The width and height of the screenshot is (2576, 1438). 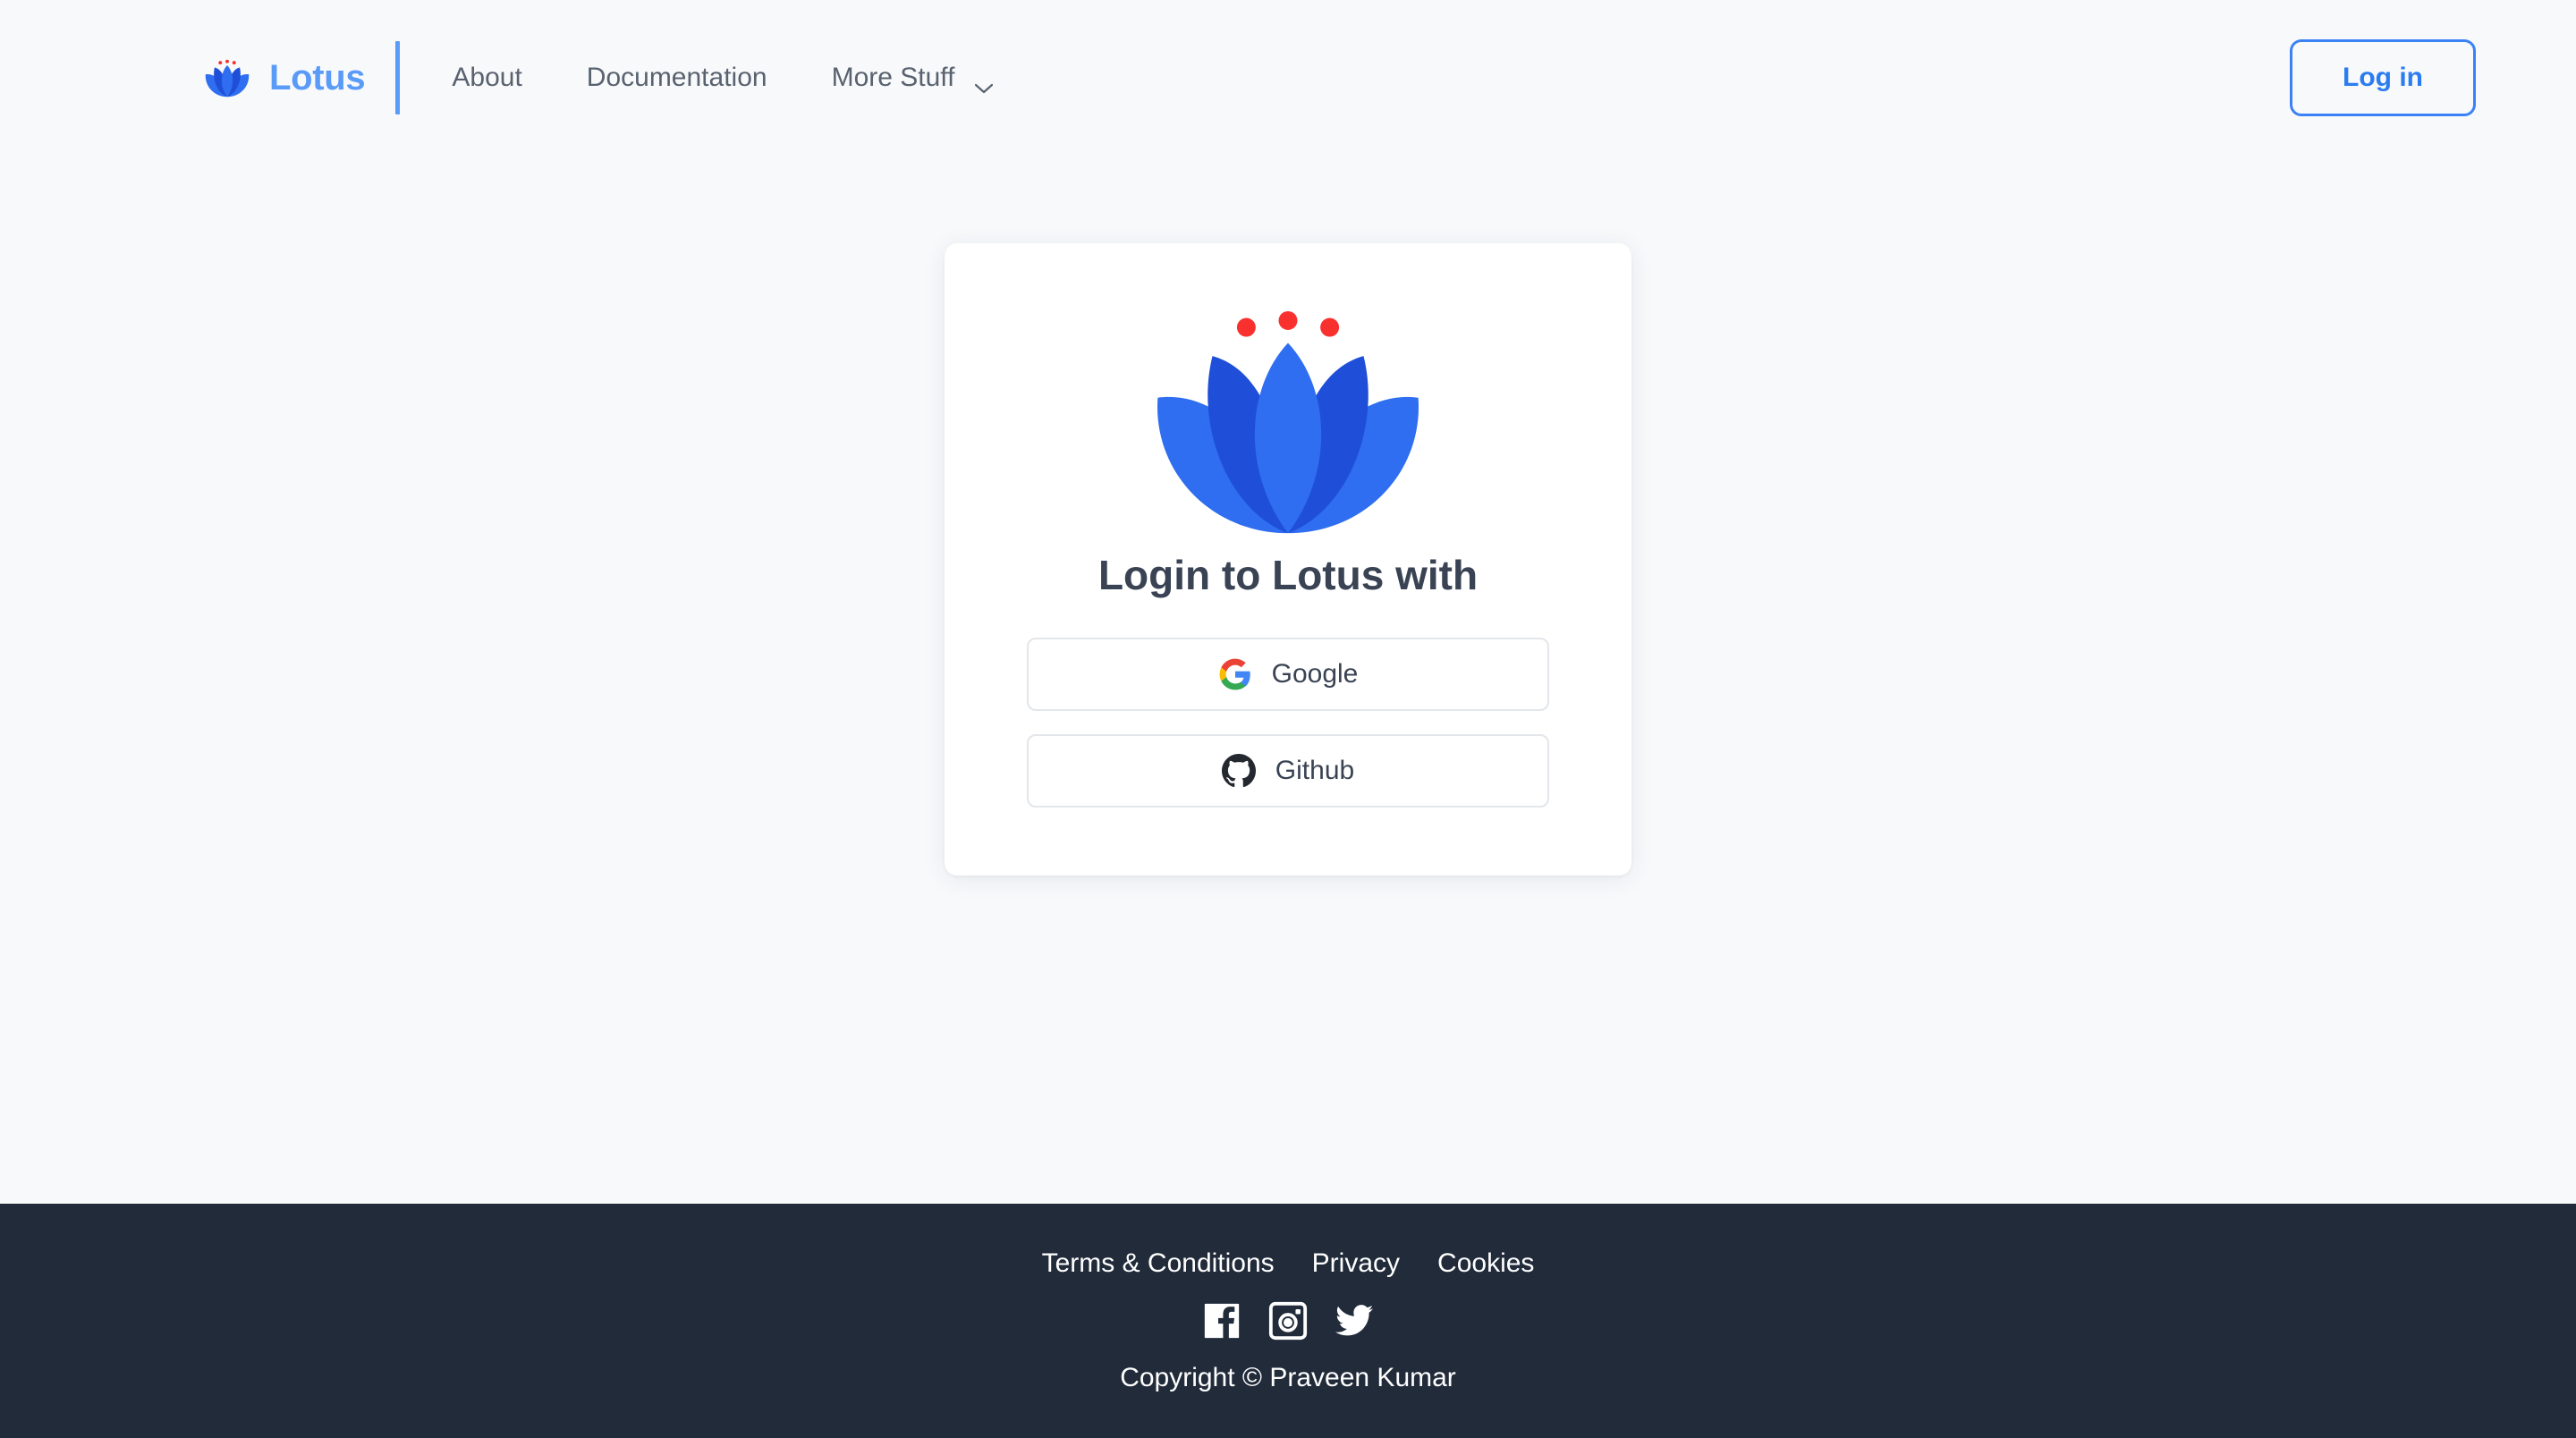 I want to click on brand-name: Lotus, so click(x=317, y=77).